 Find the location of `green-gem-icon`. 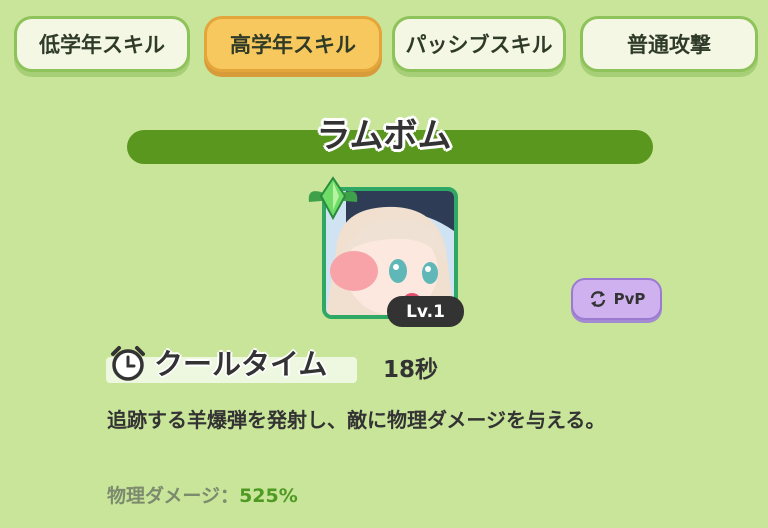

green-gem-icon is located at coordinates (333, 198).